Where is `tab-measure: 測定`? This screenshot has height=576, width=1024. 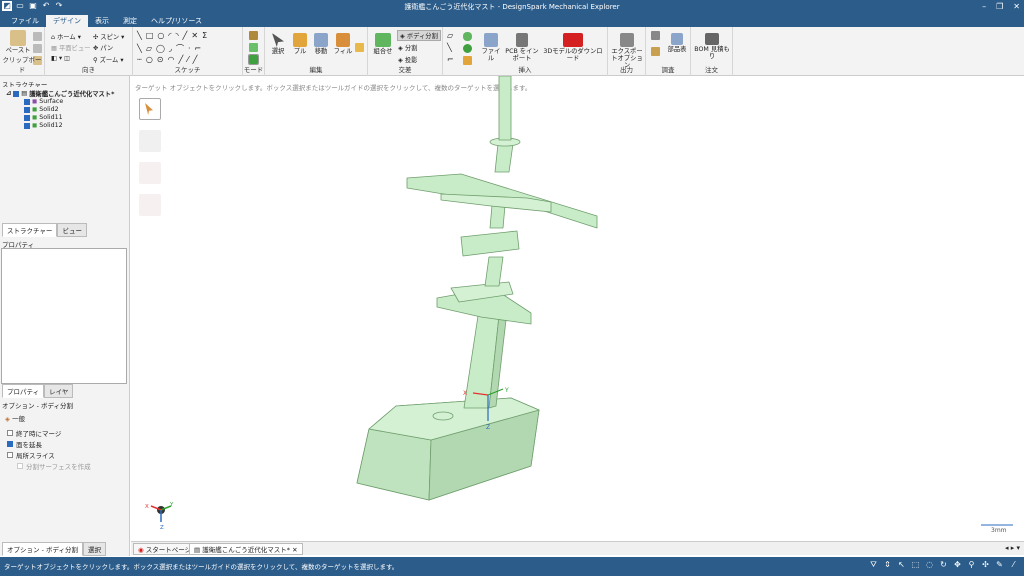 tab-measure: 測定 is located at coordinates (130, 21).